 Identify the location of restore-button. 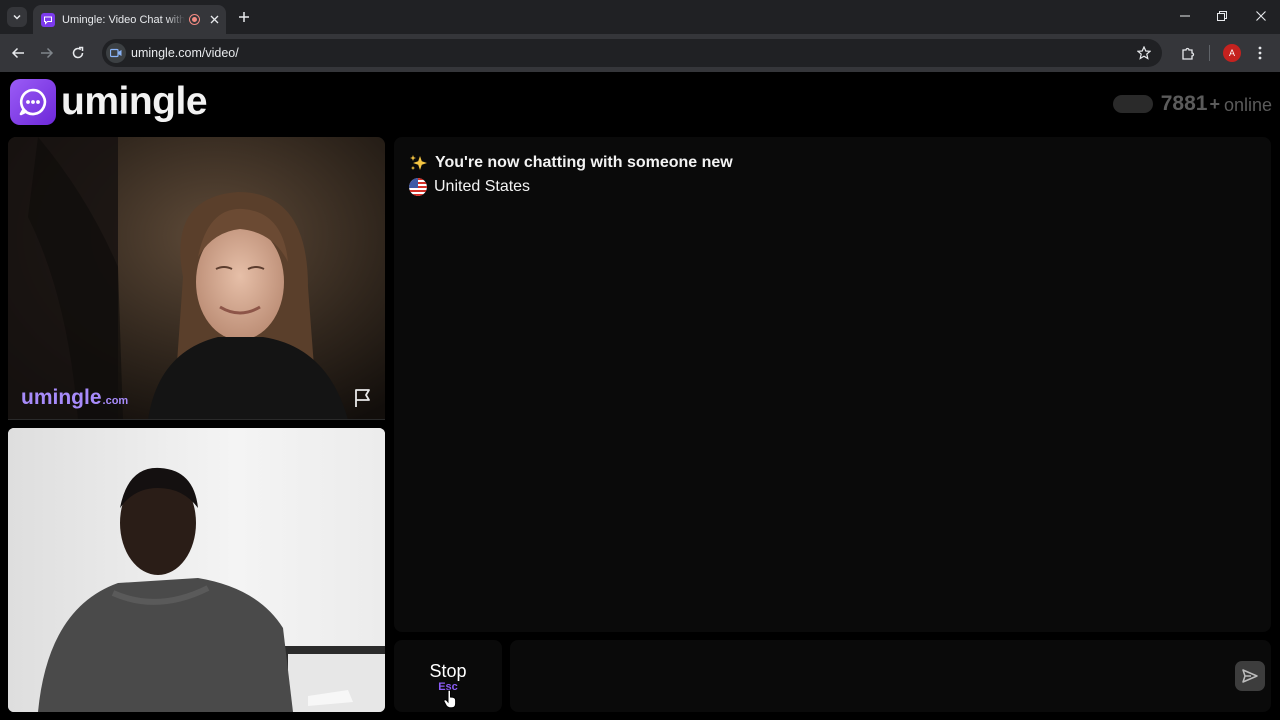
(1222, 16).